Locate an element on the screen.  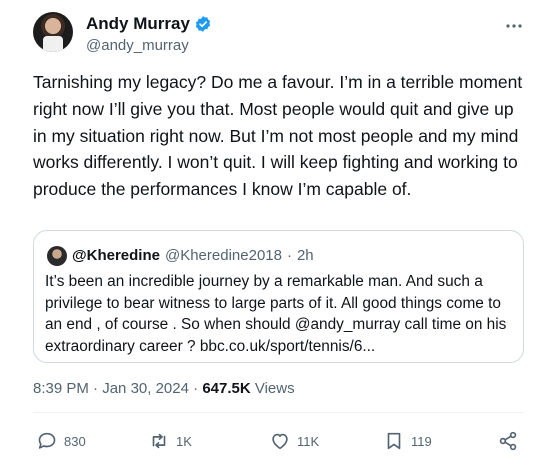
tweet-date: Jan 30, 2024 is located at coordinates (145, 388).